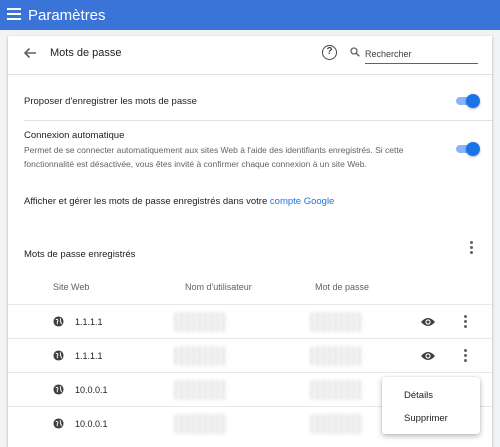 This screenshot has width=500, height=447. I want to click on page-title: Mots de passe, so click(86, 53).